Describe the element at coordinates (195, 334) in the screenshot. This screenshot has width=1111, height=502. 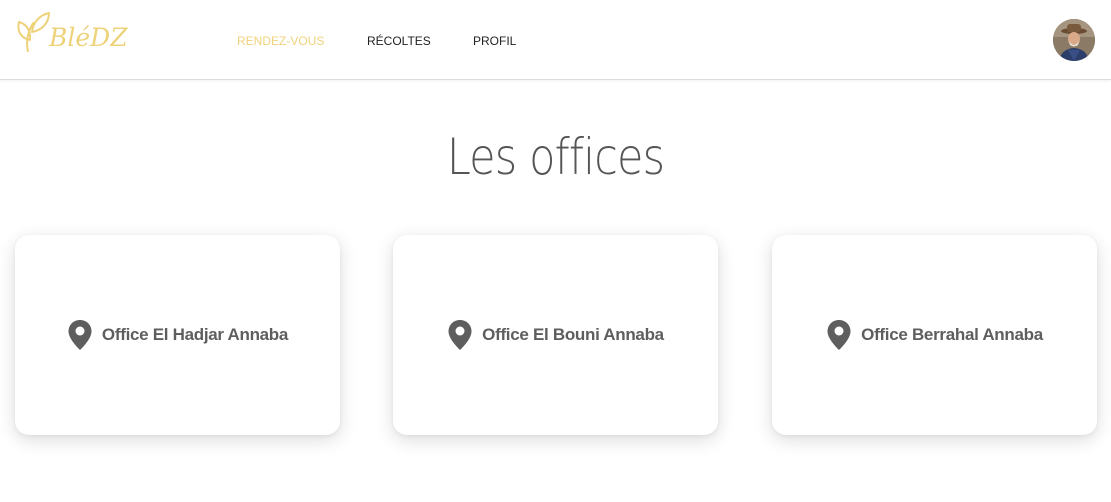
I see `office-name: Office El Hadjar Annaba` at that location.